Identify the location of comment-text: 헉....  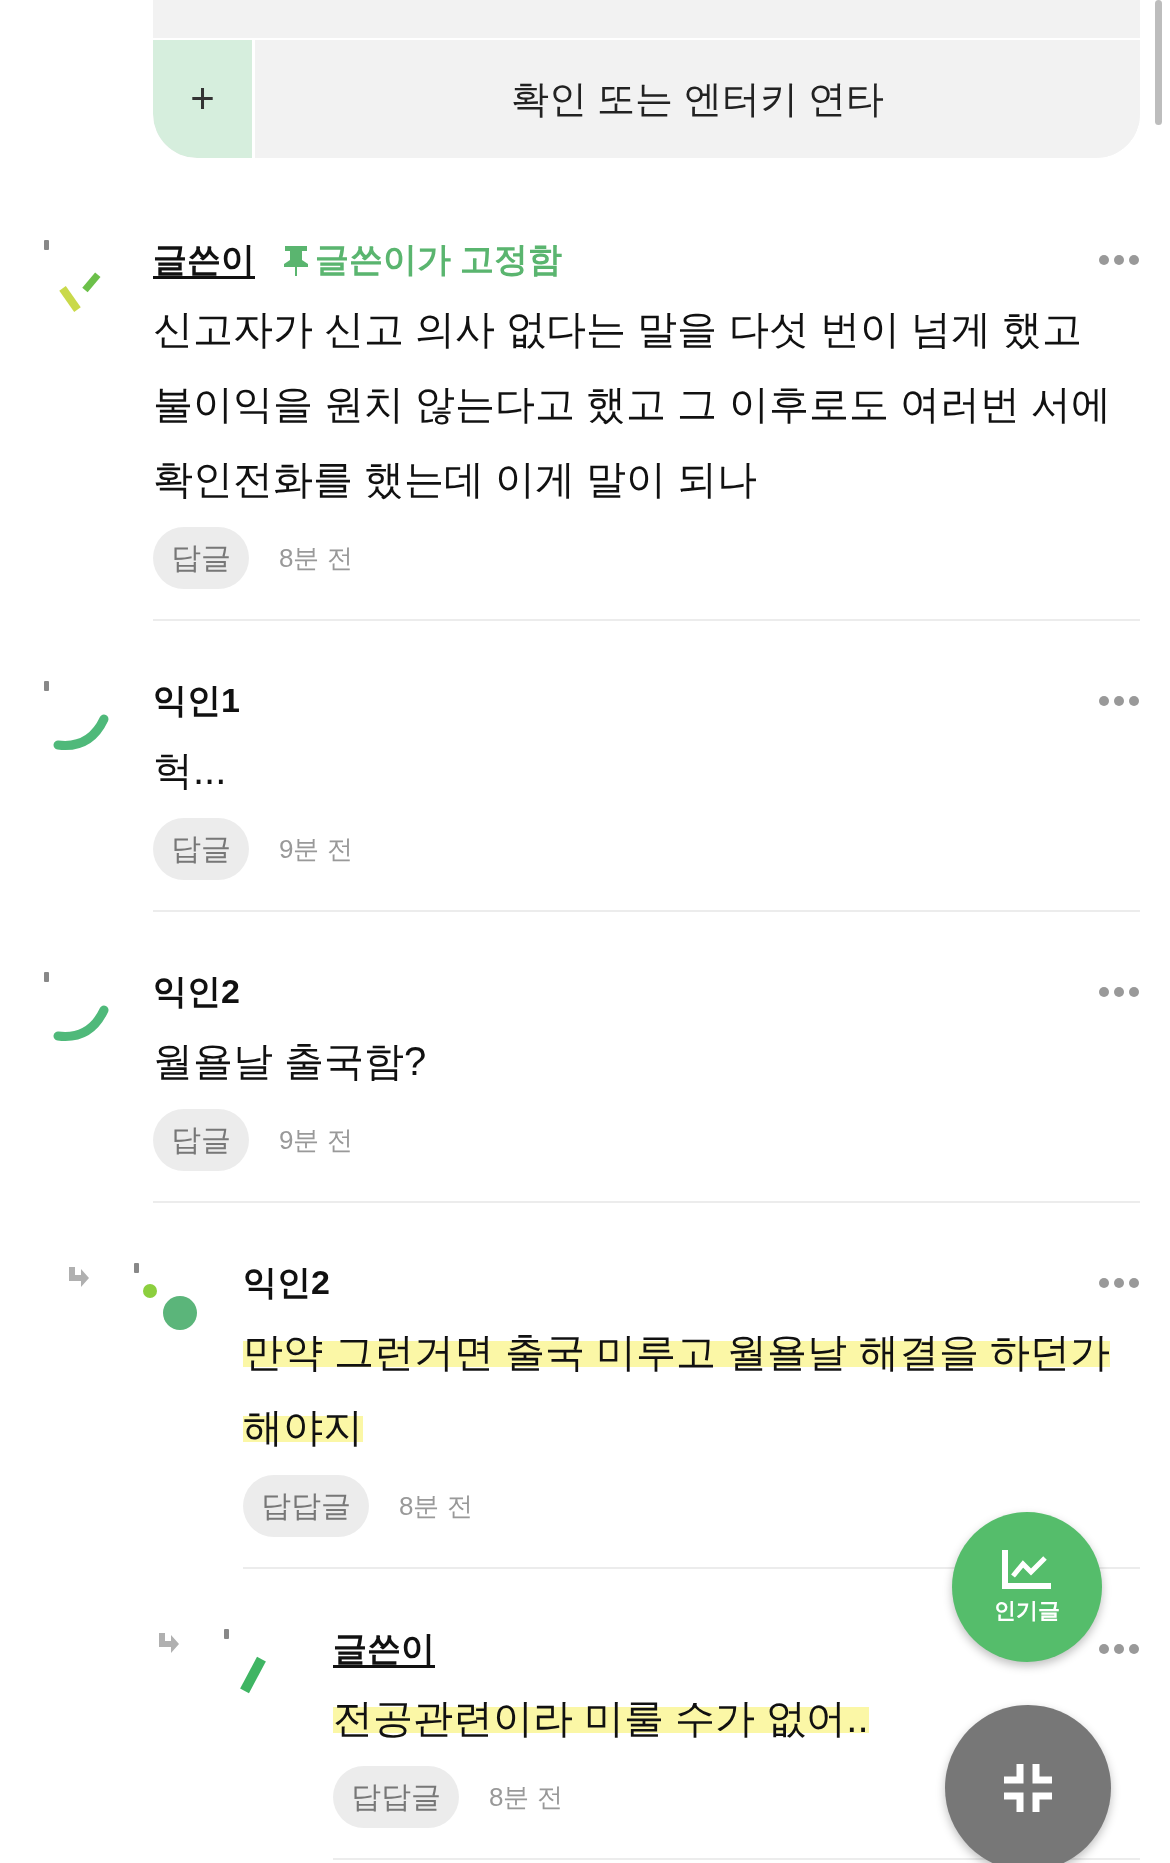
(190, 770).